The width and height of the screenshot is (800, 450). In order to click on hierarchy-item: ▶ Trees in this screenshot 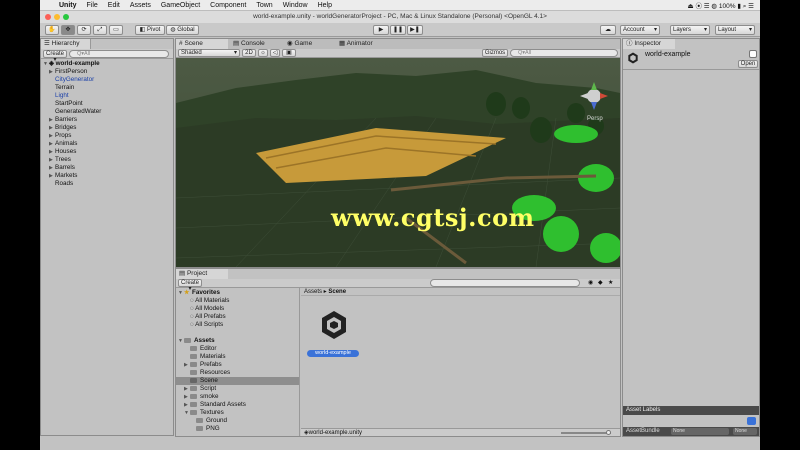, I will do `click(60, 160)`.